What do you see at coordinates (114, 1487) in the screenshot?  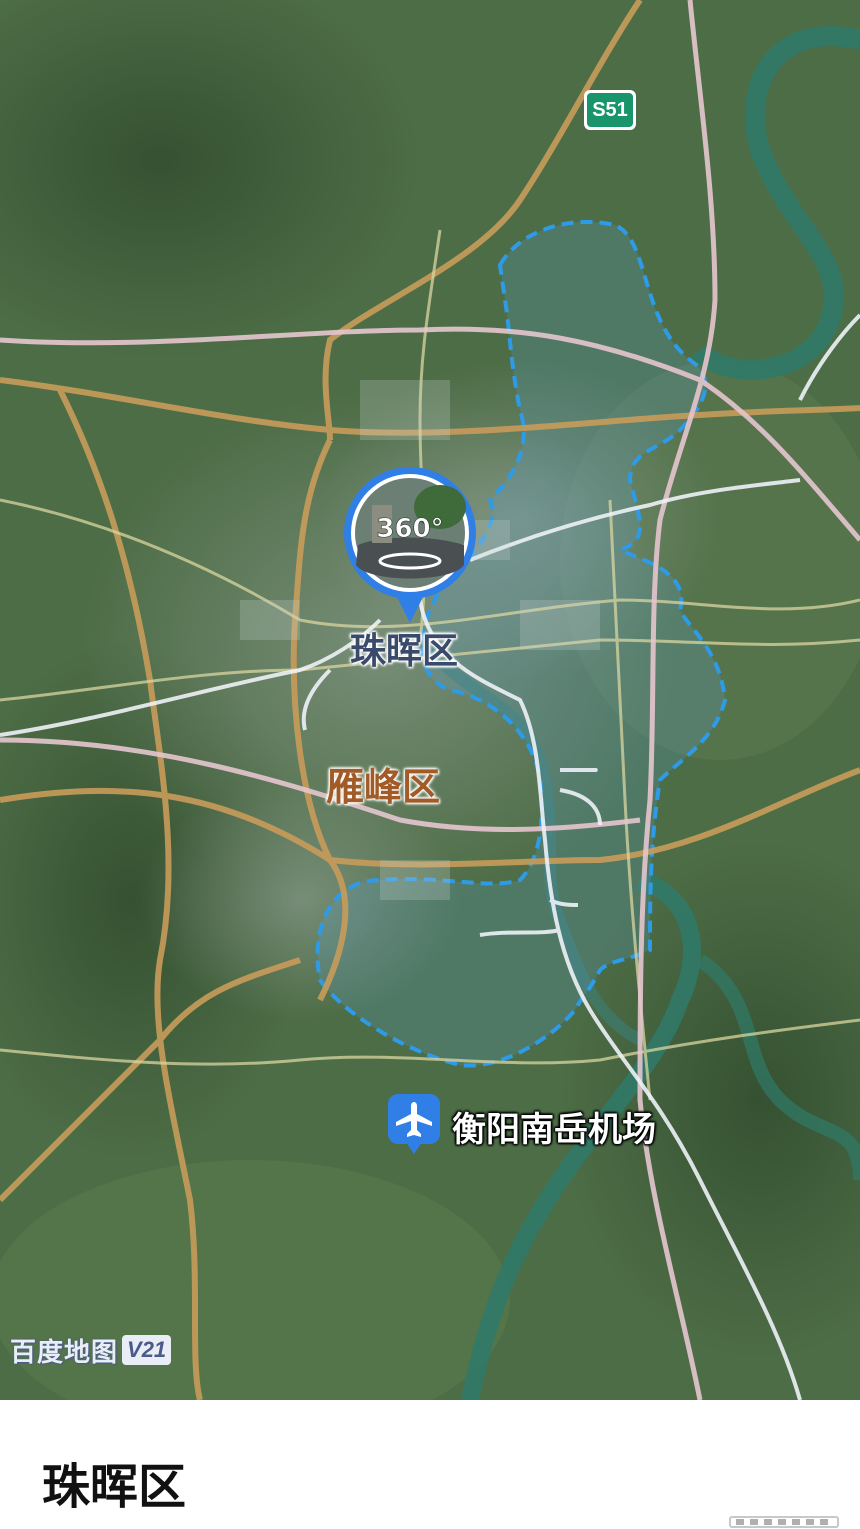 I see `sheet-title: 珠晖区` at bounding box center [114, 1487].